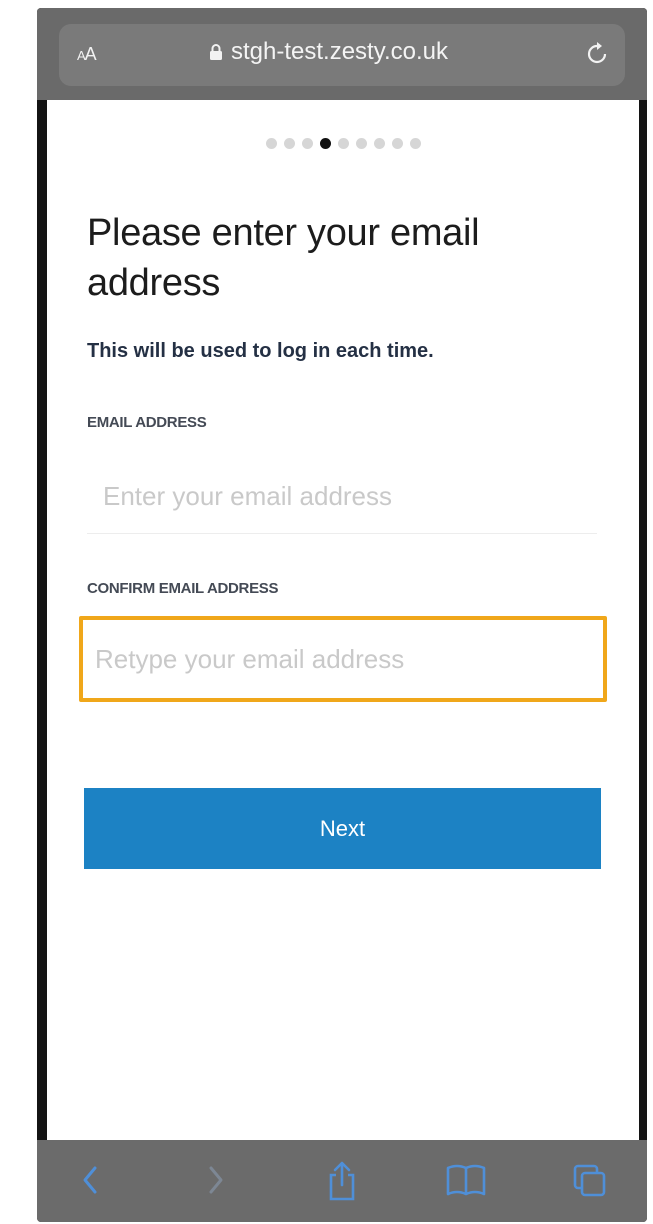 The height and width of the screenshot is (1224, 653). What do you see at coordinates (216, 1180) in the screenshot?
I see `forward-icon` at bounding box center [216, 1180].